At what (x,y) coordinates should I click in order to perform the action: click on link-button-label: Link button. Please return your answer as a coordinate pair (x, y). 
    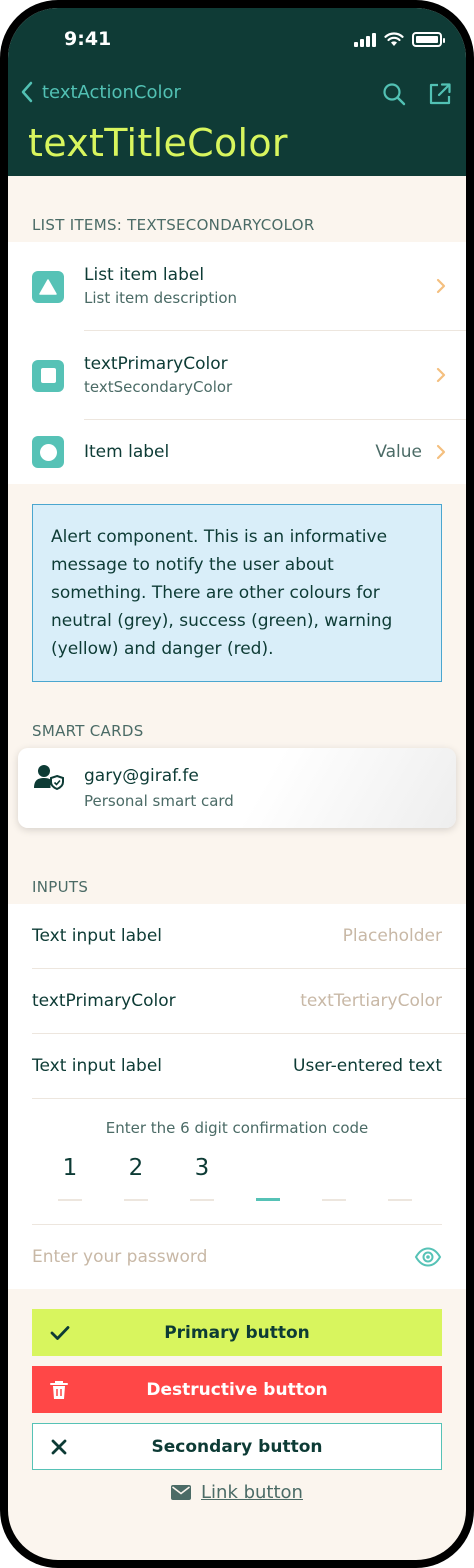
    Looking at the image, I should click on (252, 1492).